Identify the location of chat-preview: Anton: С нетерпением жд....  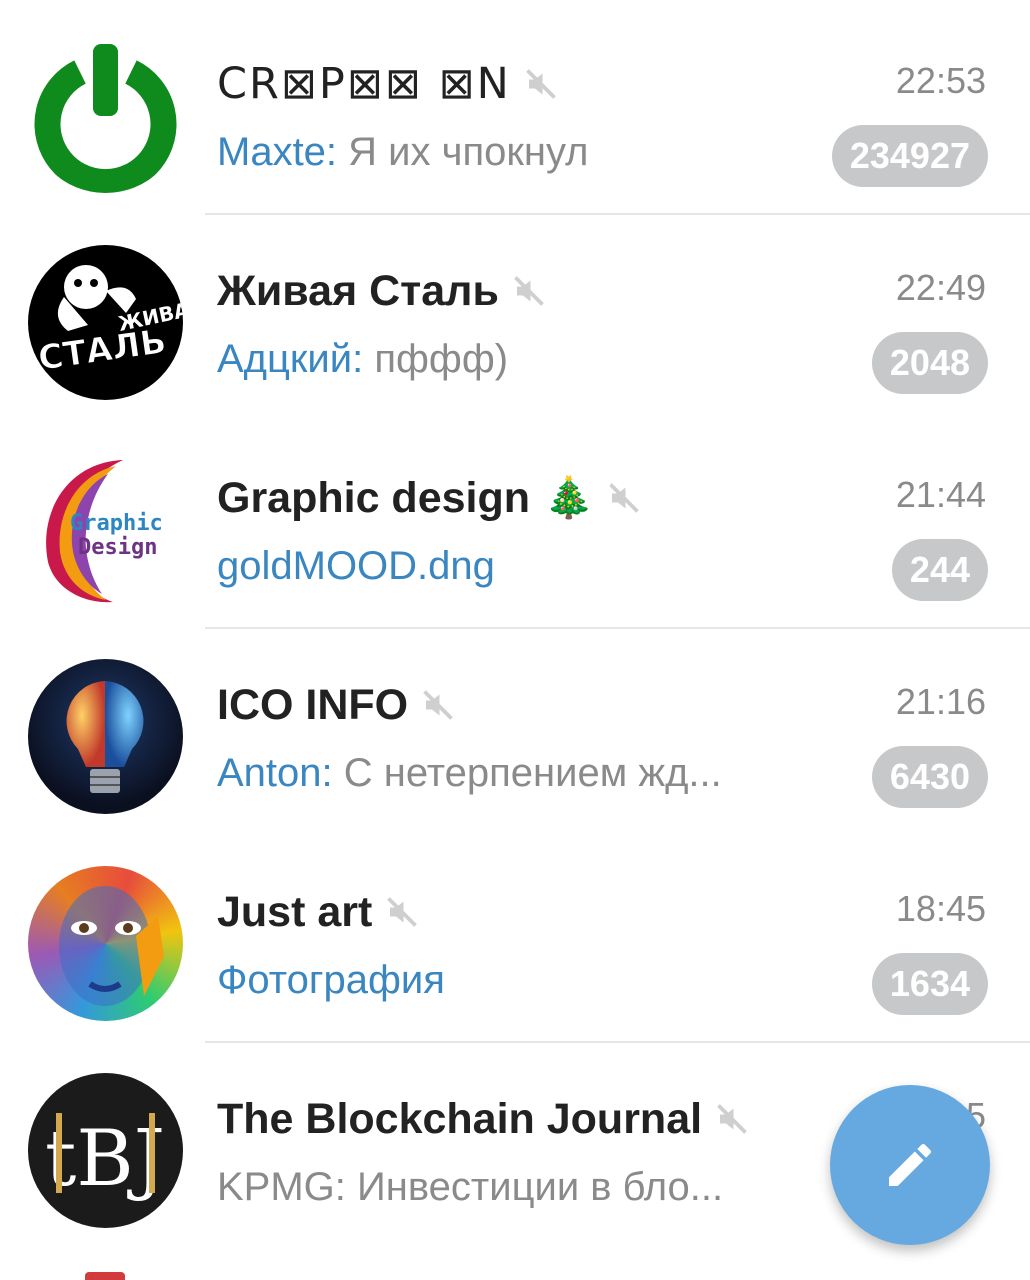
(469, 773).